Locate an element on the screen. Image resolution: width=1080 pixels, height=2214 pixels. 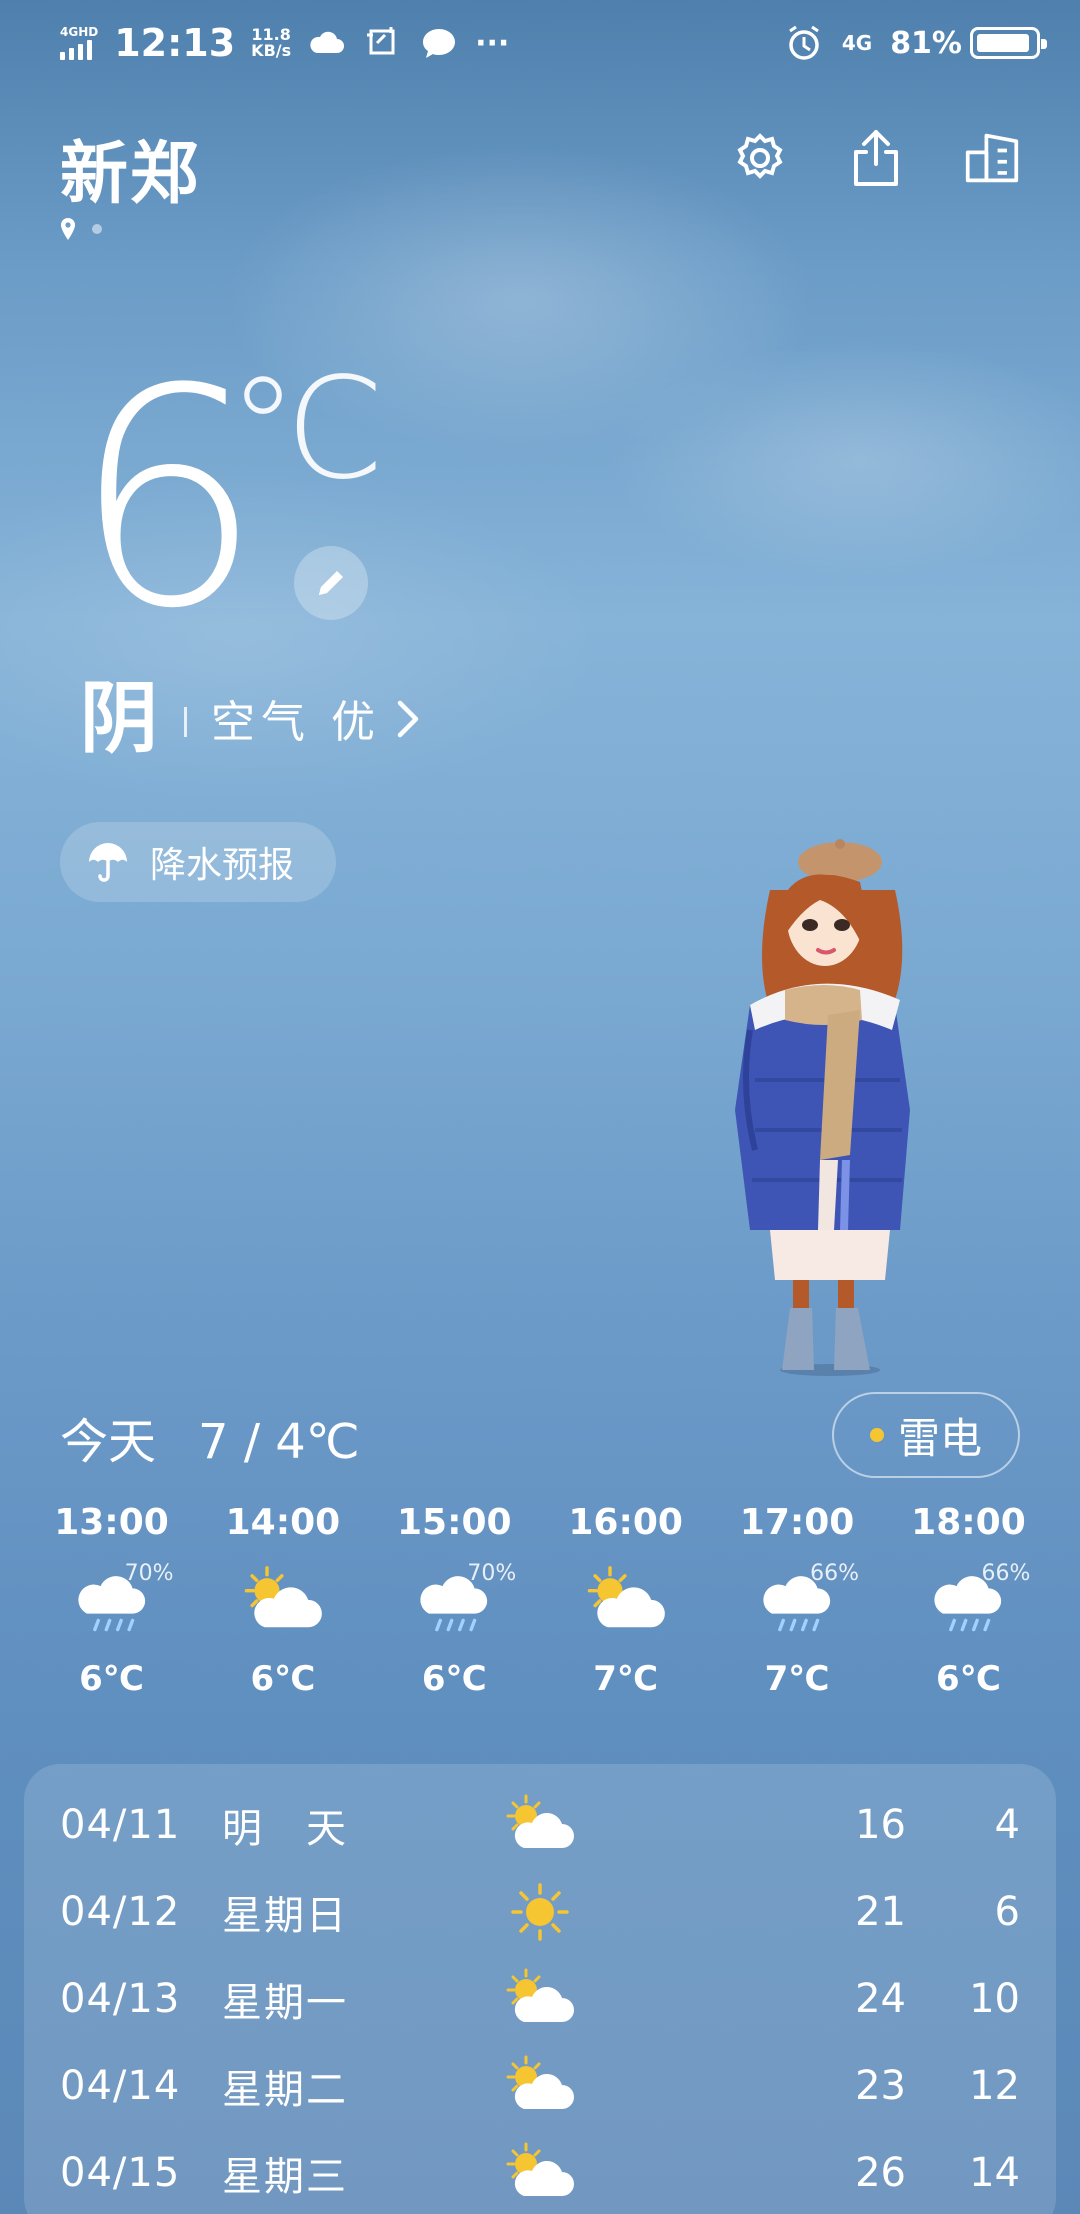
day-high: 23 is located at coordinates (880, 2086).